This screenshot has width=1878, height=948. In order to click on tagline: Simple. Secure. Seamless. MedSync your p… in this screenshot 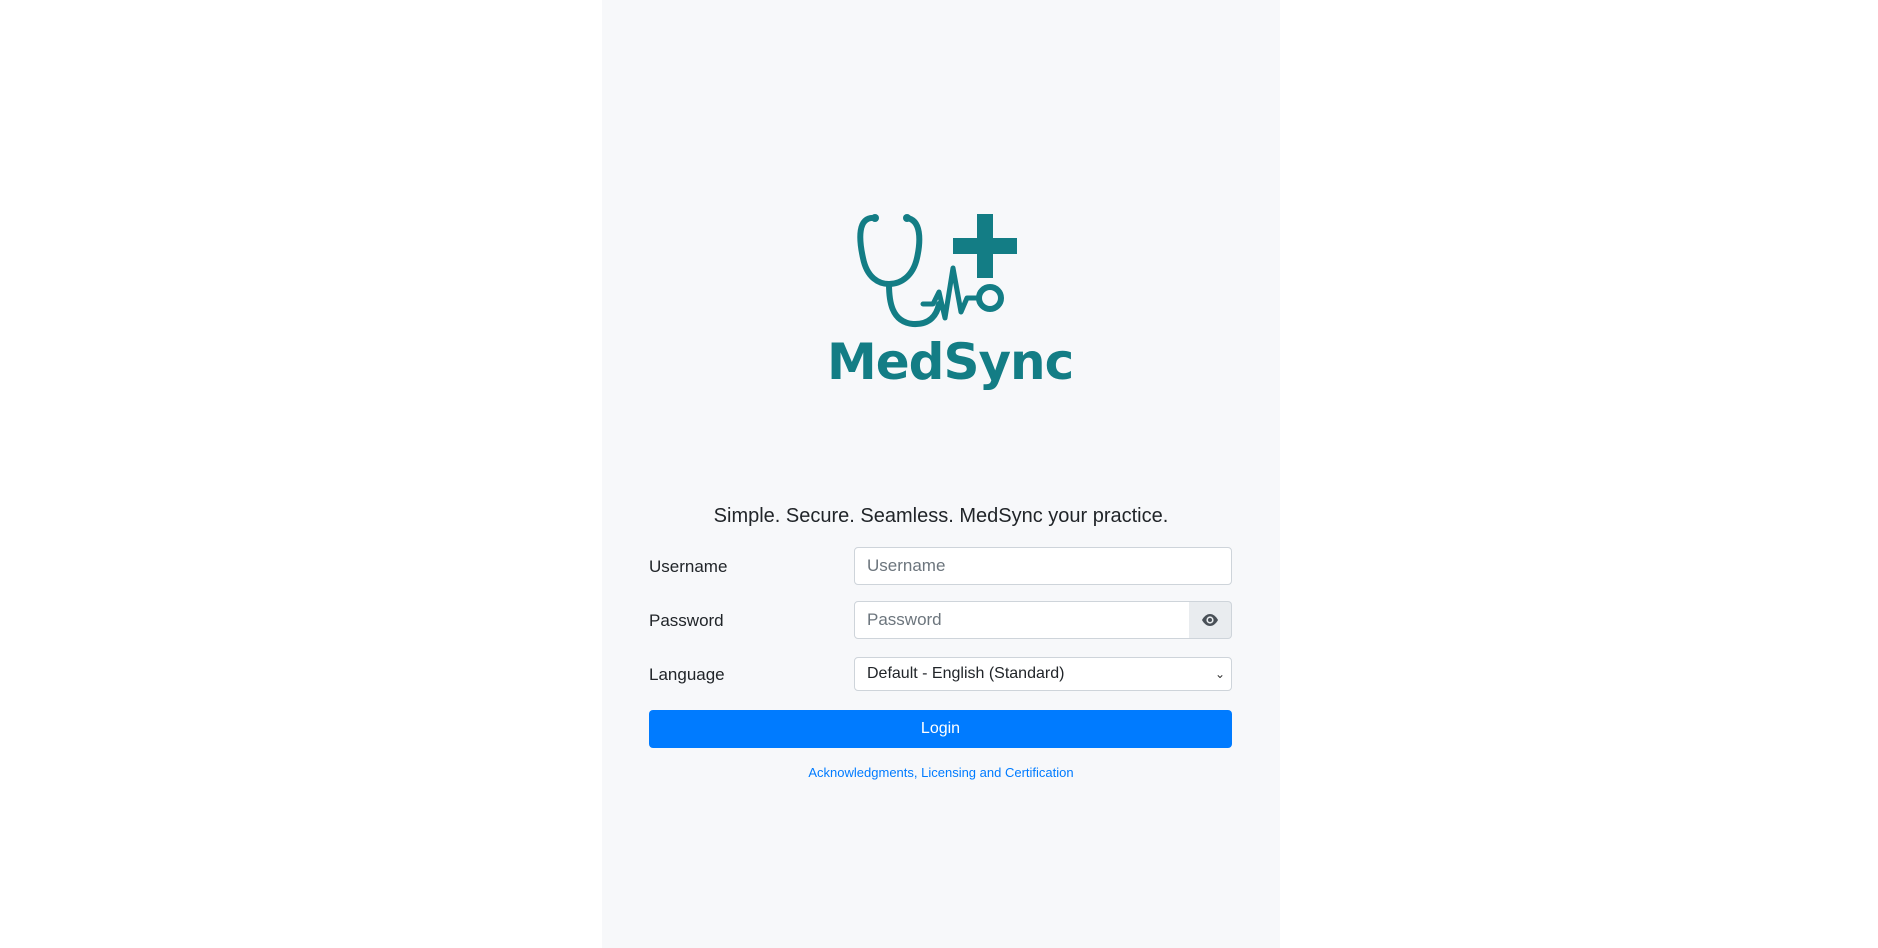, I will do `click(941, 516)`.